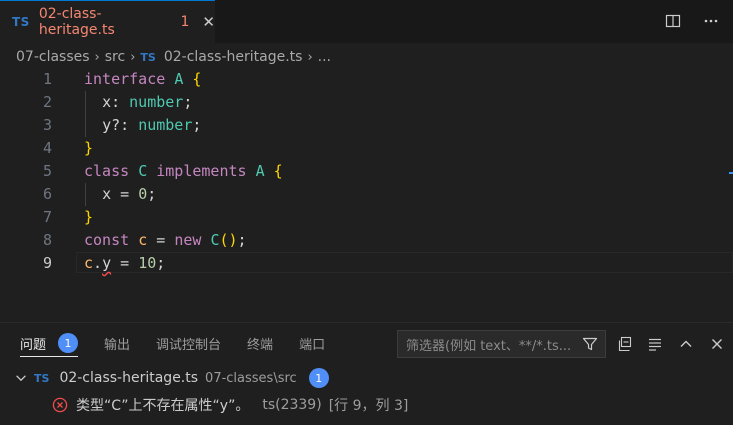 This screenshot has height=425, width=733. Describe the element at coordinates (47, 171) in the screenshot. I see `line-number: 5` at that location.